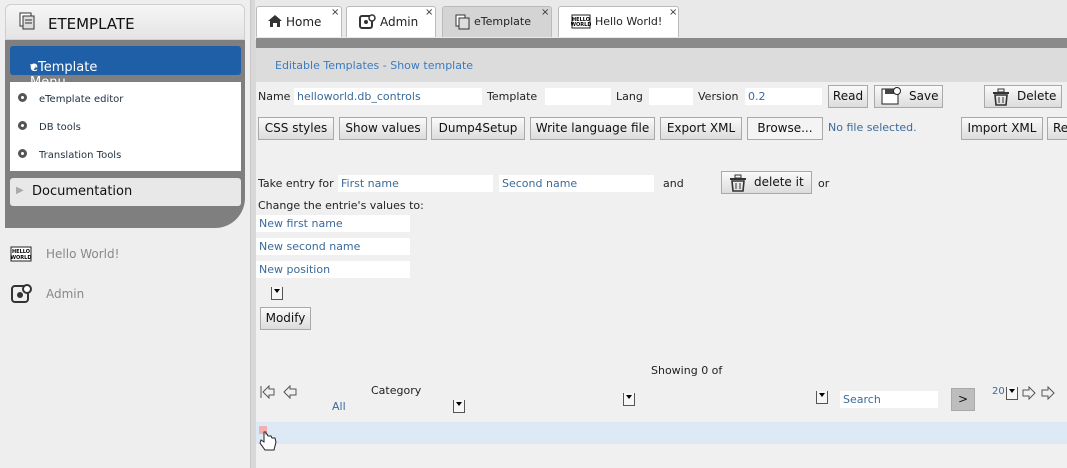 Image resolution: width=1067 pixels, height=468 pixels. I want to click on or-label: or, so click(824, 183).